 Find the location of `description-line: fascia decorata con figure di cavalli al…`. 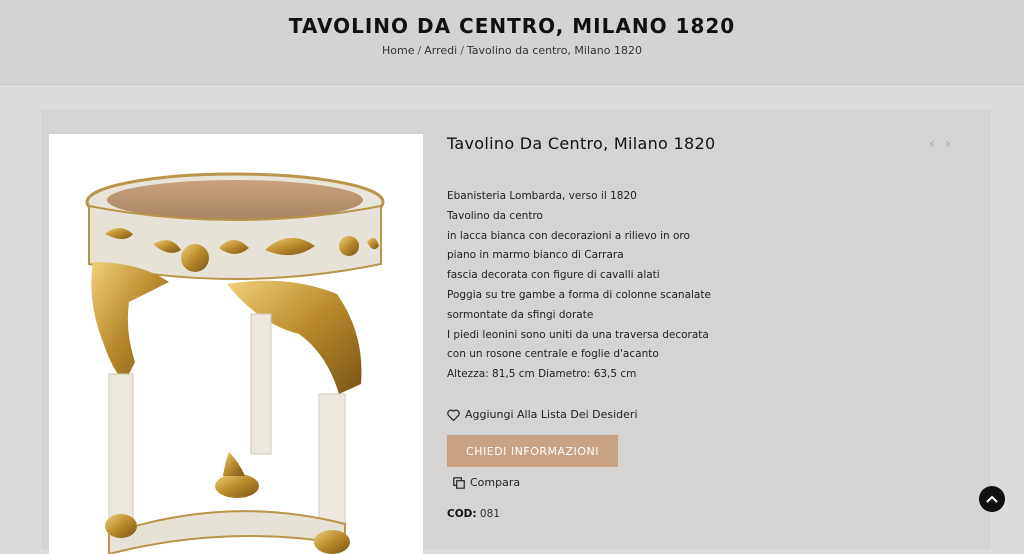

description-line: fascia decorata con figure di cavalli al… is located at coordinates (553, 275).